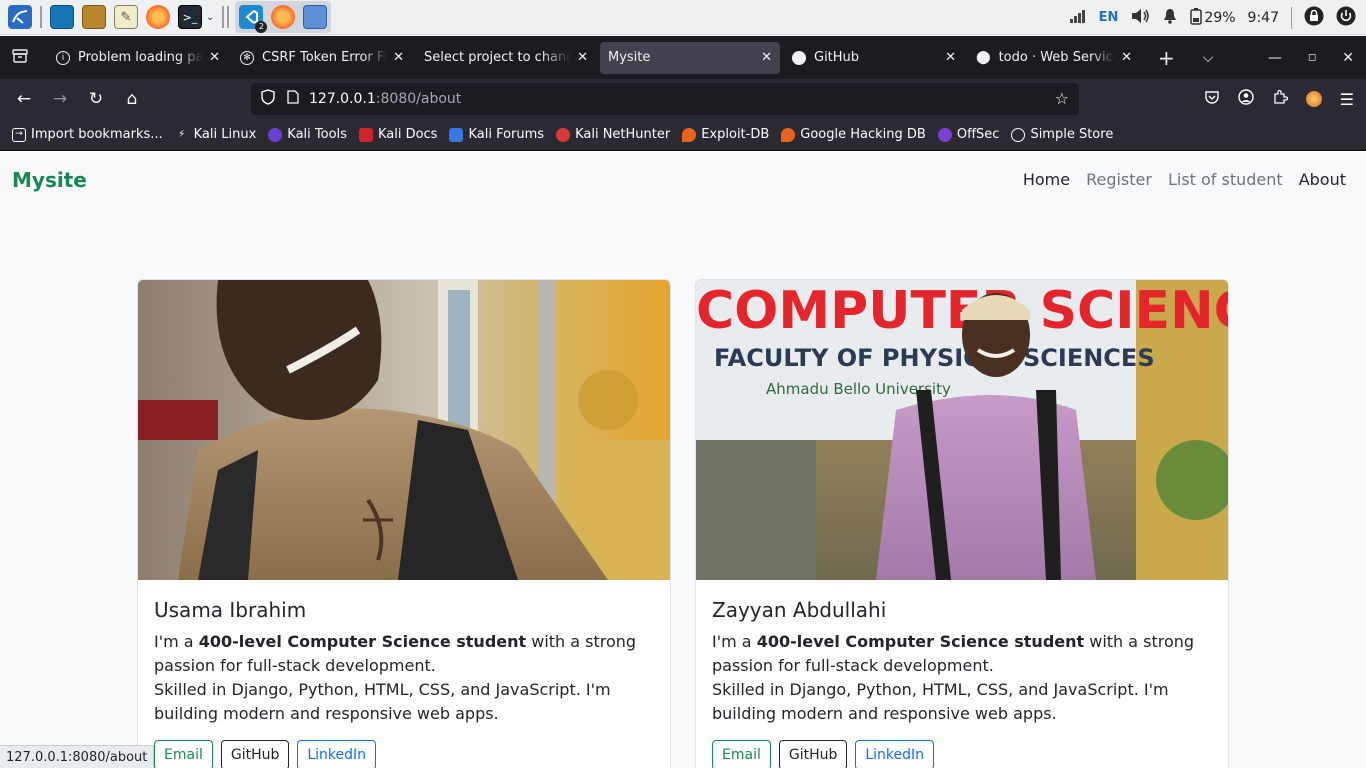 The image size is (1366, 768). I want to click on address-bar: 127.0.0.1:8080/about ☆, so click(665, 99).